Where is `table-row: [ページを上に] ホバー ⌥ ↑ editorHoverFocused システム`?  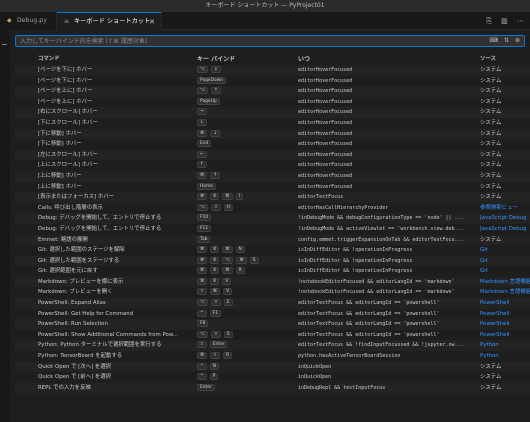
table-row: [ページを上に] ホバー ⌥ ↑ editorHoverFocused システム is located at coordinates (272, 91).